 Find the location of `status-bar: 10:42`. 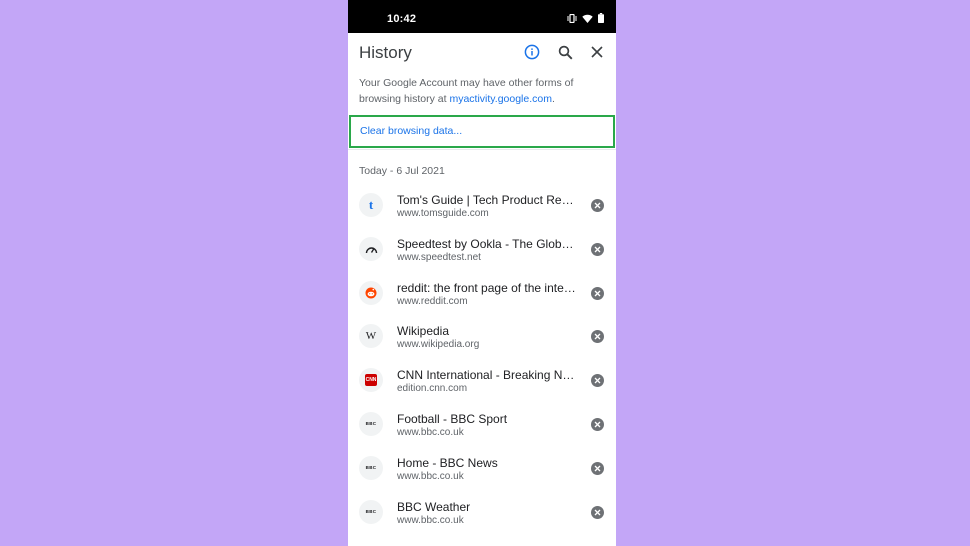

status-bar: 10:42 is located at coordinates (482, 16).